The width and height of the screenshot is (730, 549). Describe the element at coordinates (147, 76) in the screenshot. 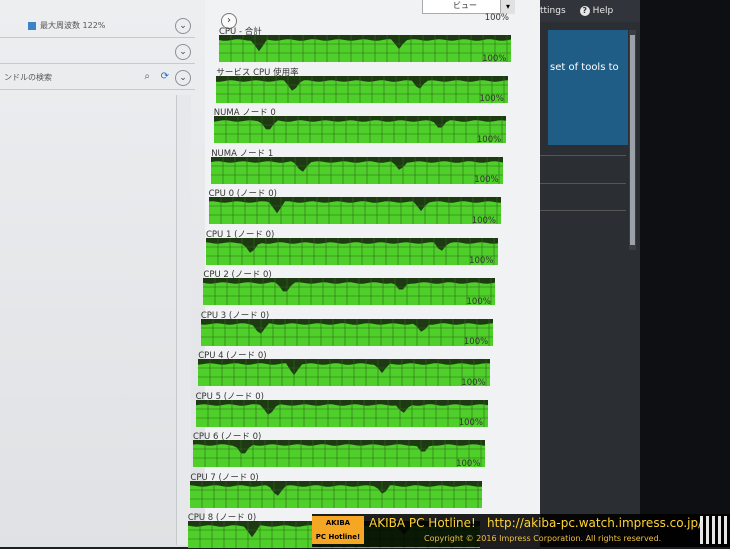

I see `search-icon: ⌕` at that location.